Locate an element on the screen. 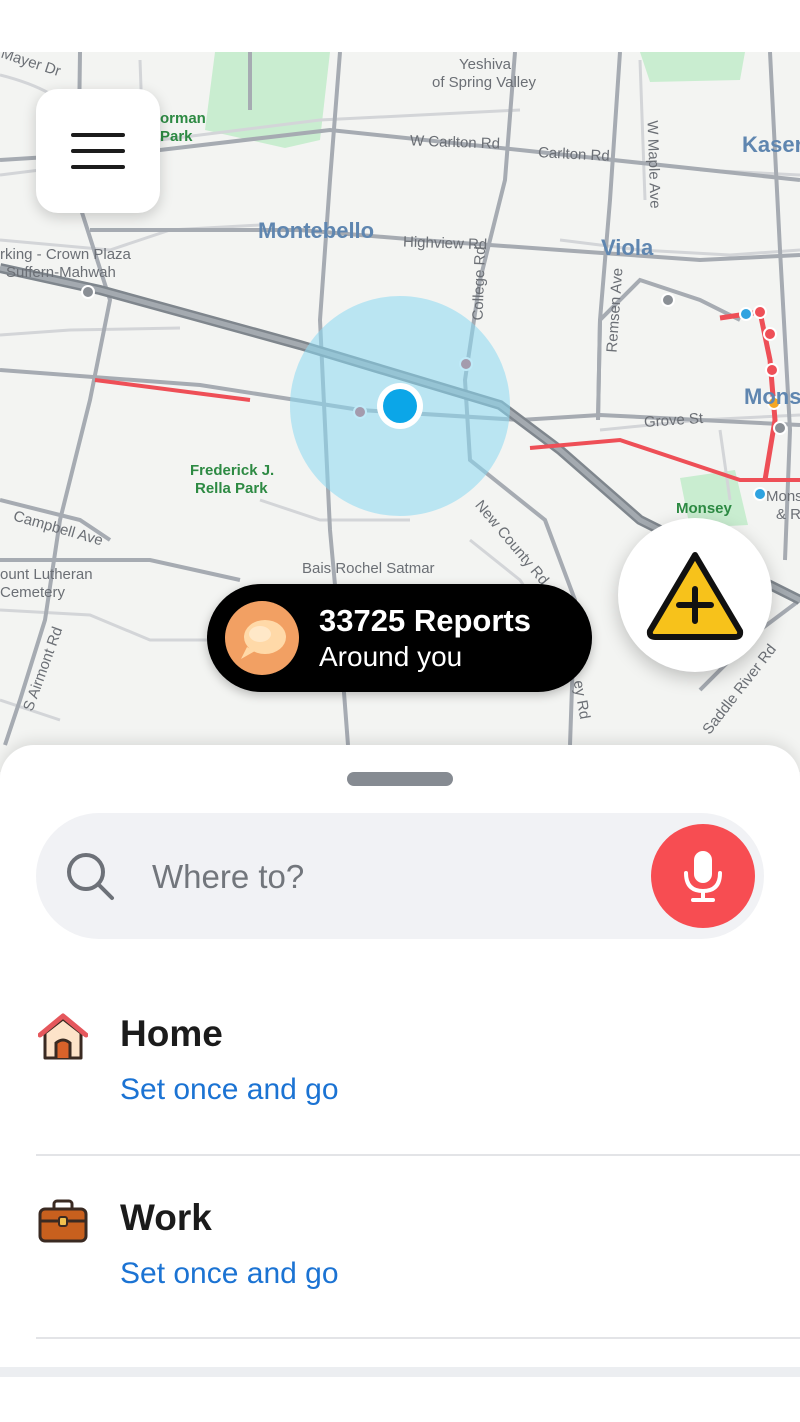  map-label: W Maple Ave is located at coordinates (653, 164).